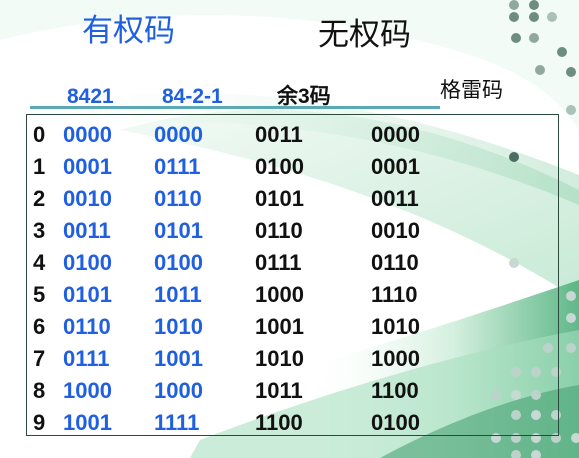 The width and height of the screenshot is (579, 458). Describe the element at coordinates (395, 198) in the screenshot. I see `gray-code-cell: 0011` at that location.